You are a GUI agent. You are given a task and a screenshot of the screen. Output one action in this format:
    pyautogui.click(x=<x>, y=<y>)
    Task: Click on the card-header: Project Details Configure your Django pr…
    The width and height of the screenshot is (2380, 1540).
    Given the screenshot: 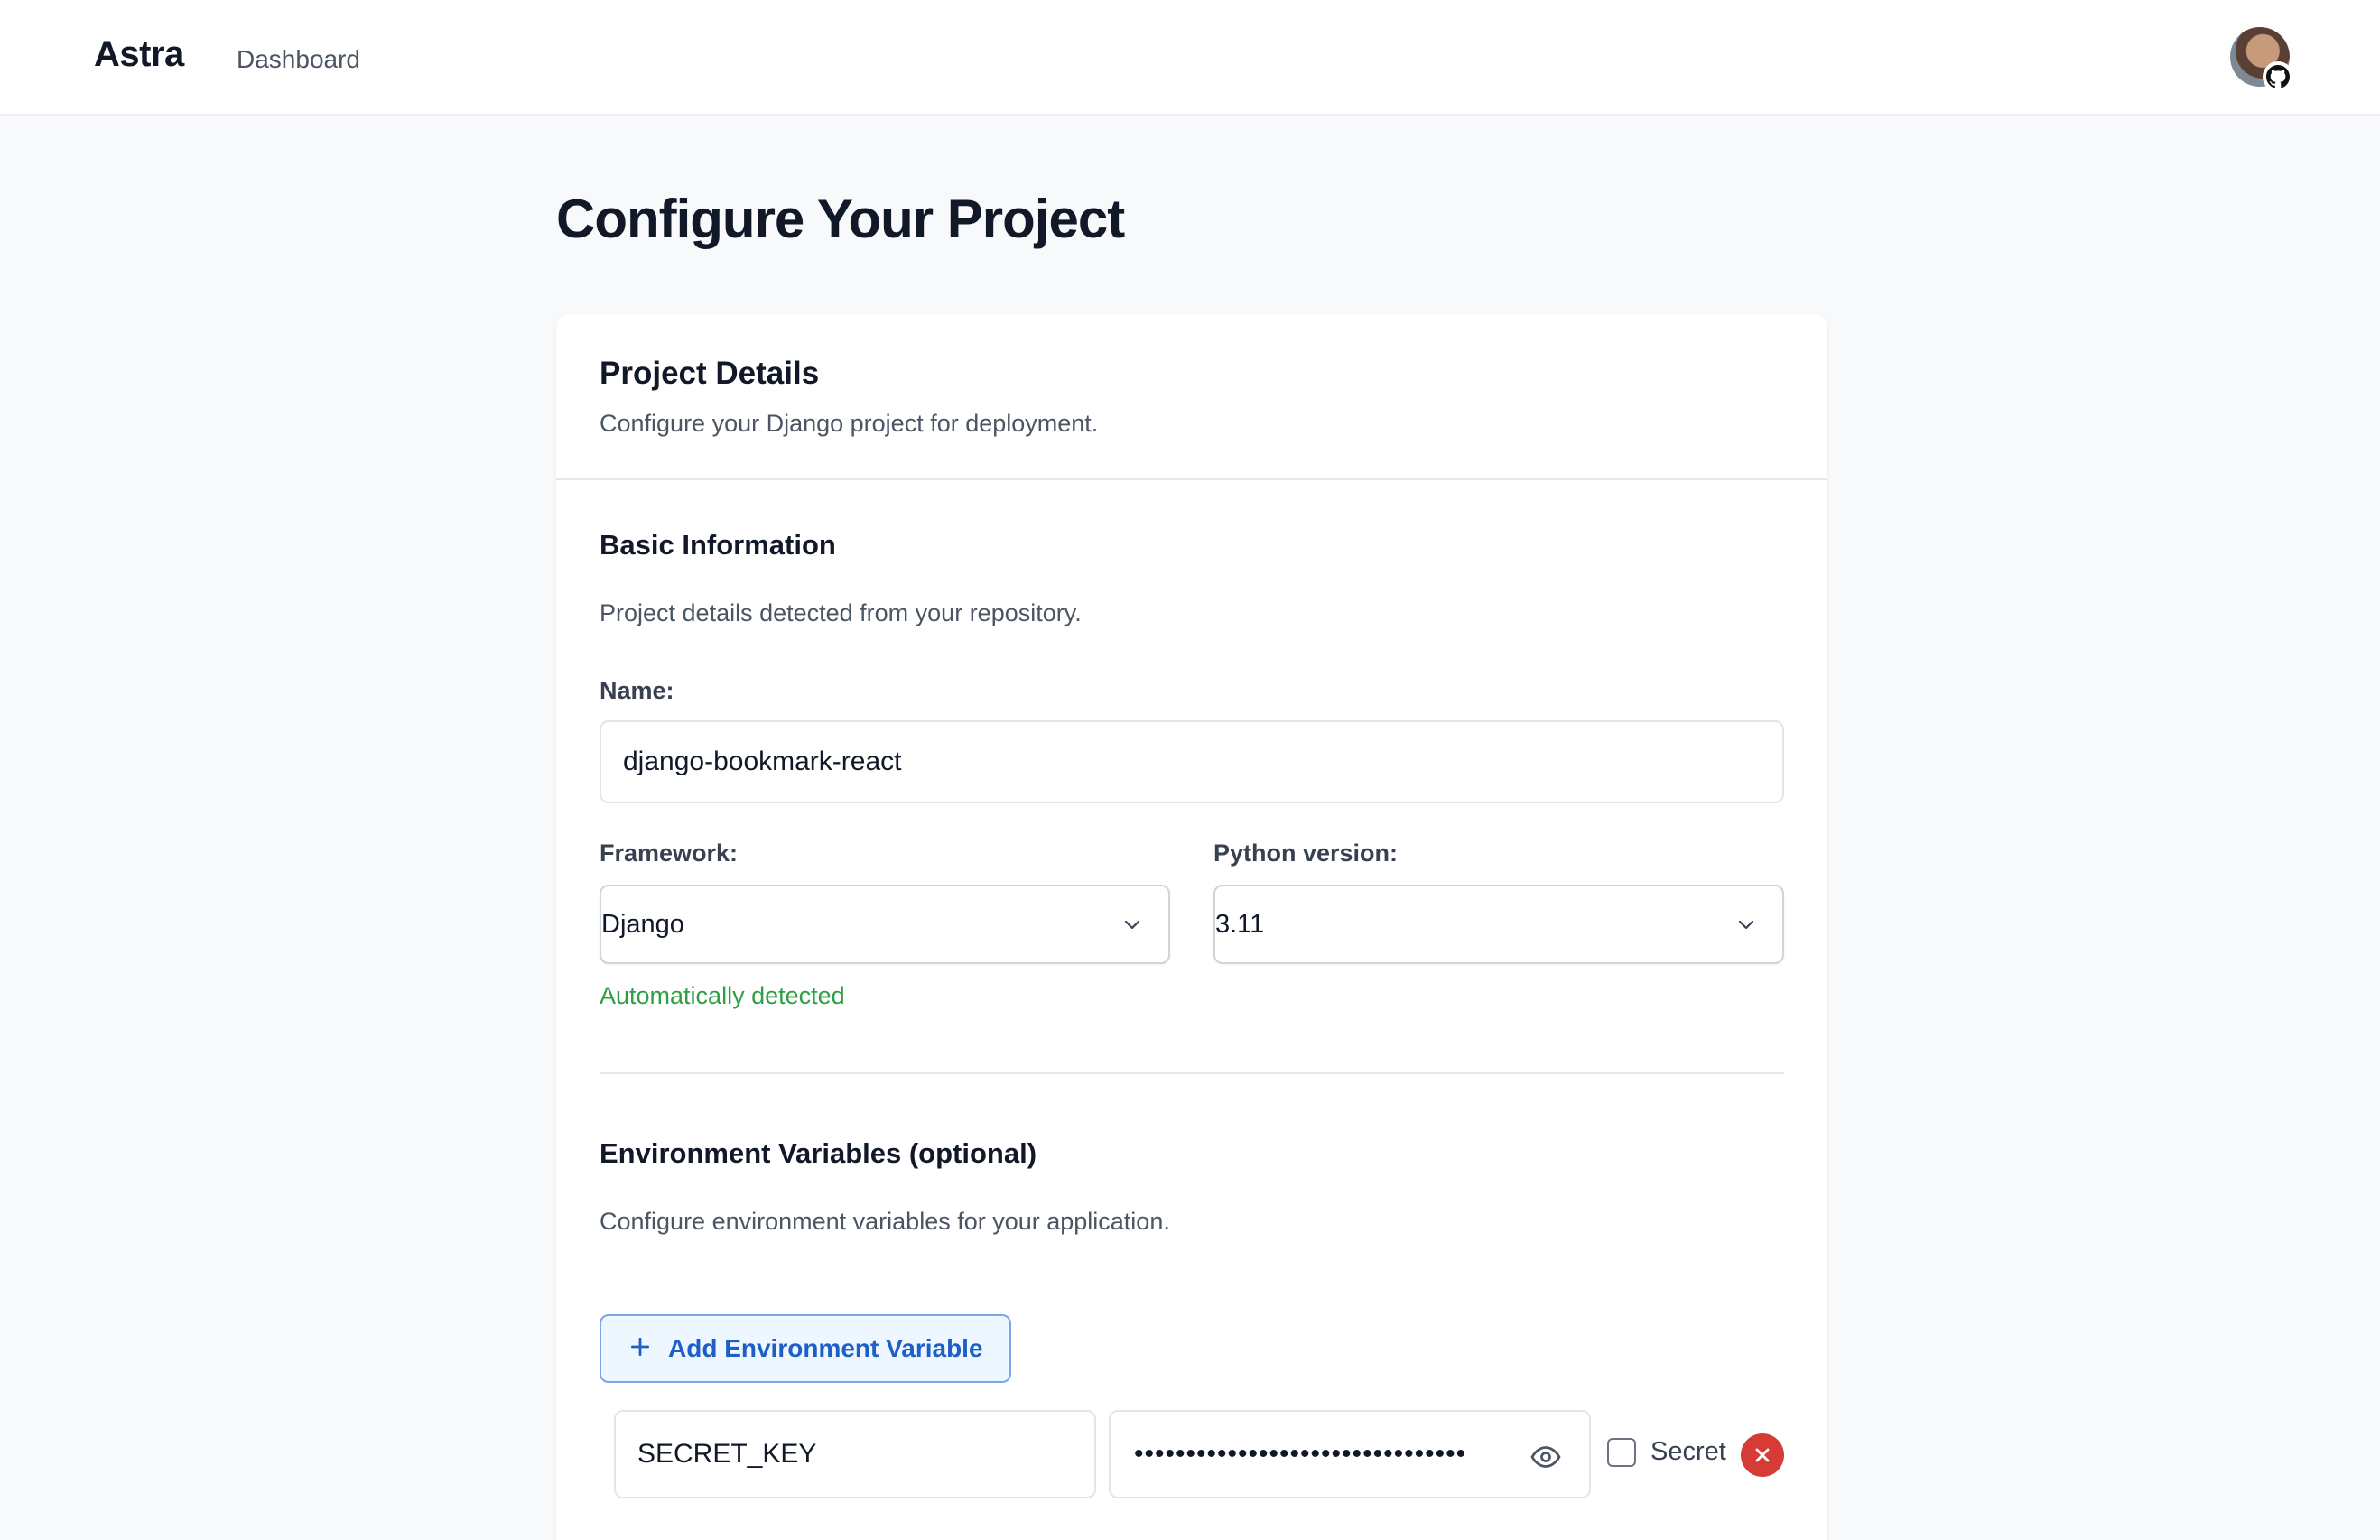 What is the action you would take?
    pyautogui.click(x=1191, y=397)
    